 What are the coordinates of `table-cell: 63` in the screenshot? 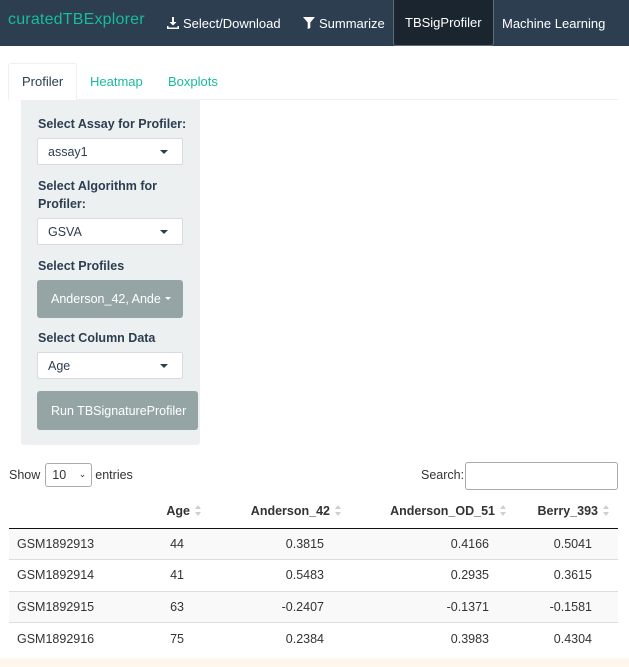 It's located at (173, 606).